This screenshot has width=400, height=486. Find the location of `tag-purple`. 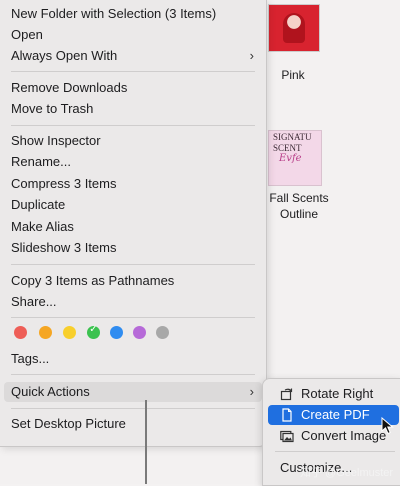

tag-purple is located at coordinates (139, 332).